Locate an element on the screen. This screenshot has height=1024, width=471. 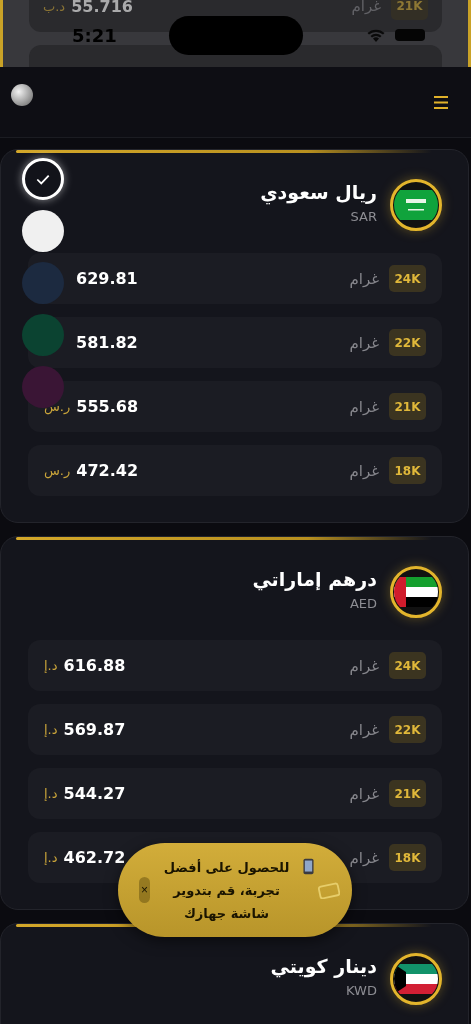
price-value: 462.72 is located at coordinates (94, 857).